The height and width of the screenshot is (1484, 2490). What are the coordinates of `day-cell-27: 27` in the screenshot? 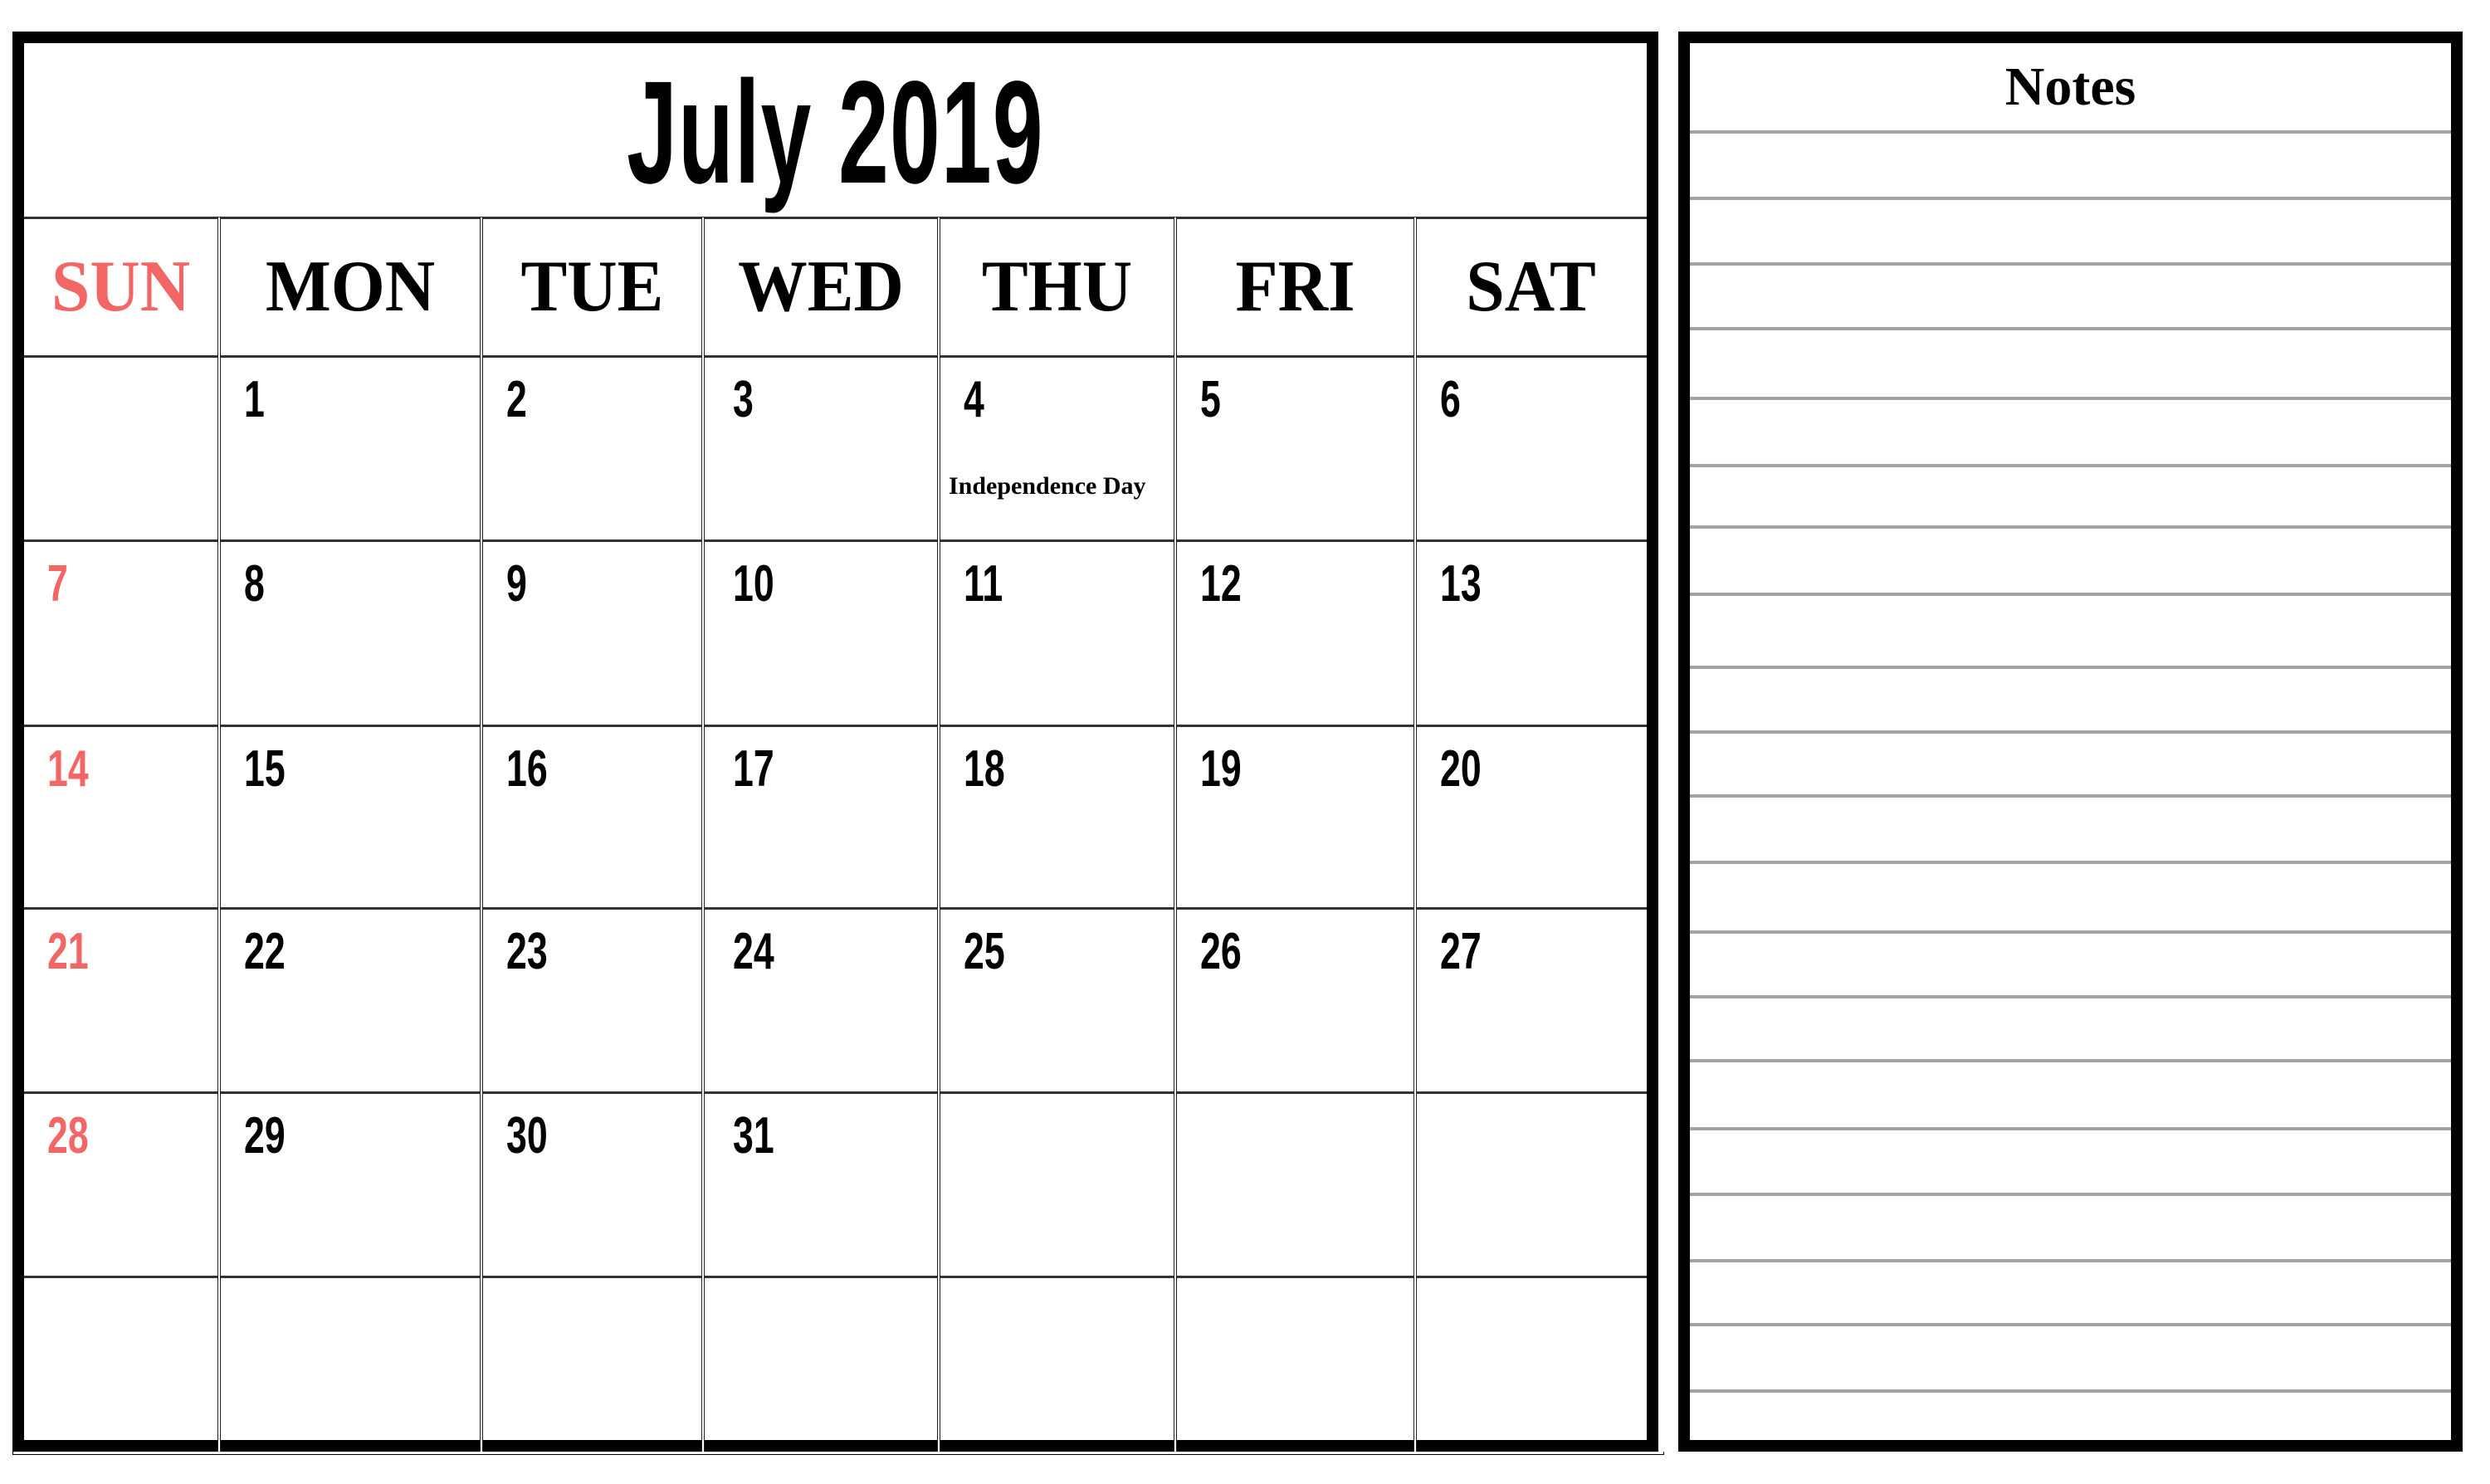 It's located at (1531, 1000).